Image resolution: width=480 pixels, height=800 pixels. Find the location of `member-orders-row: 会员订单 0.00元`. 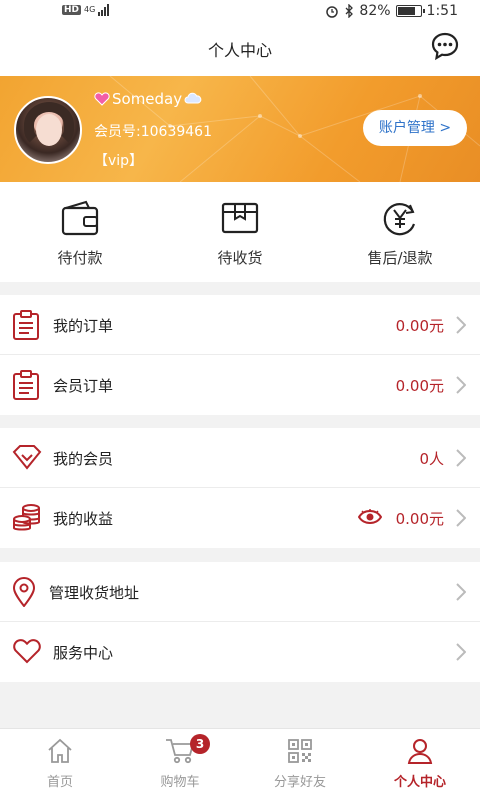

member-orders-row: 会员订单 0.00元 is located at coordinates (240, 385).